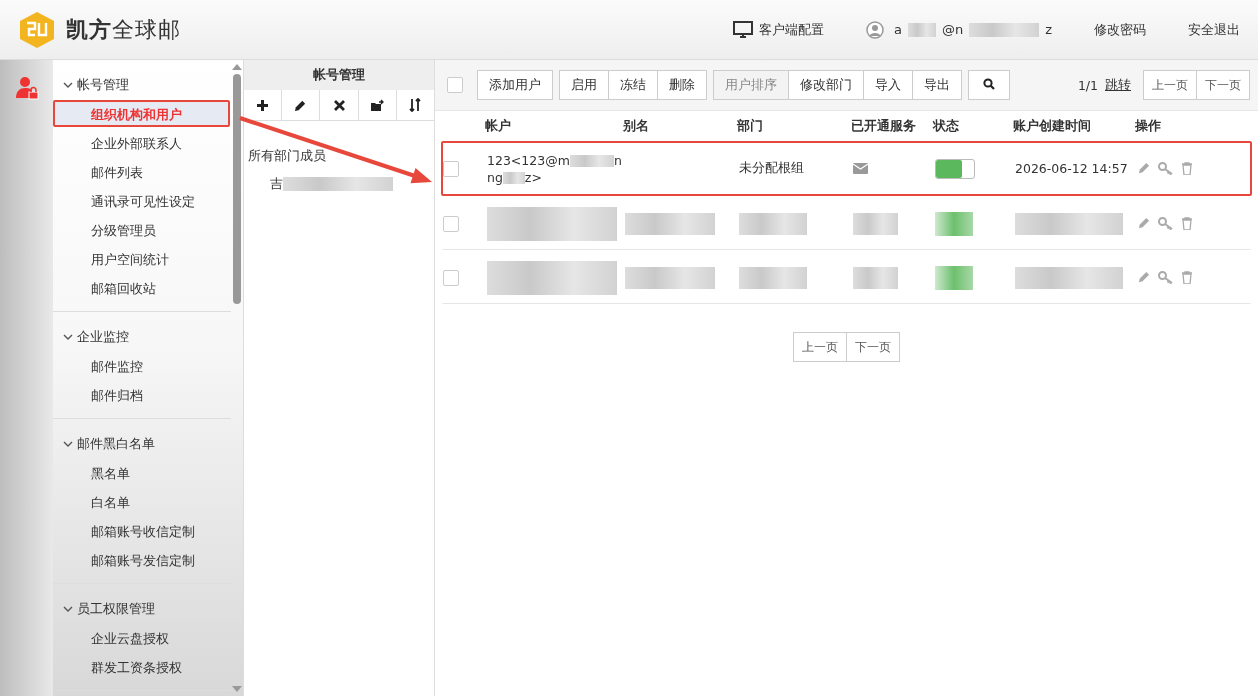 The height and width of the screenshot is (696, 1258). Describe the element at coordinates (141, 559) in the screenshot. I see `menu-item: 邮箱账号发信定制` at that location.